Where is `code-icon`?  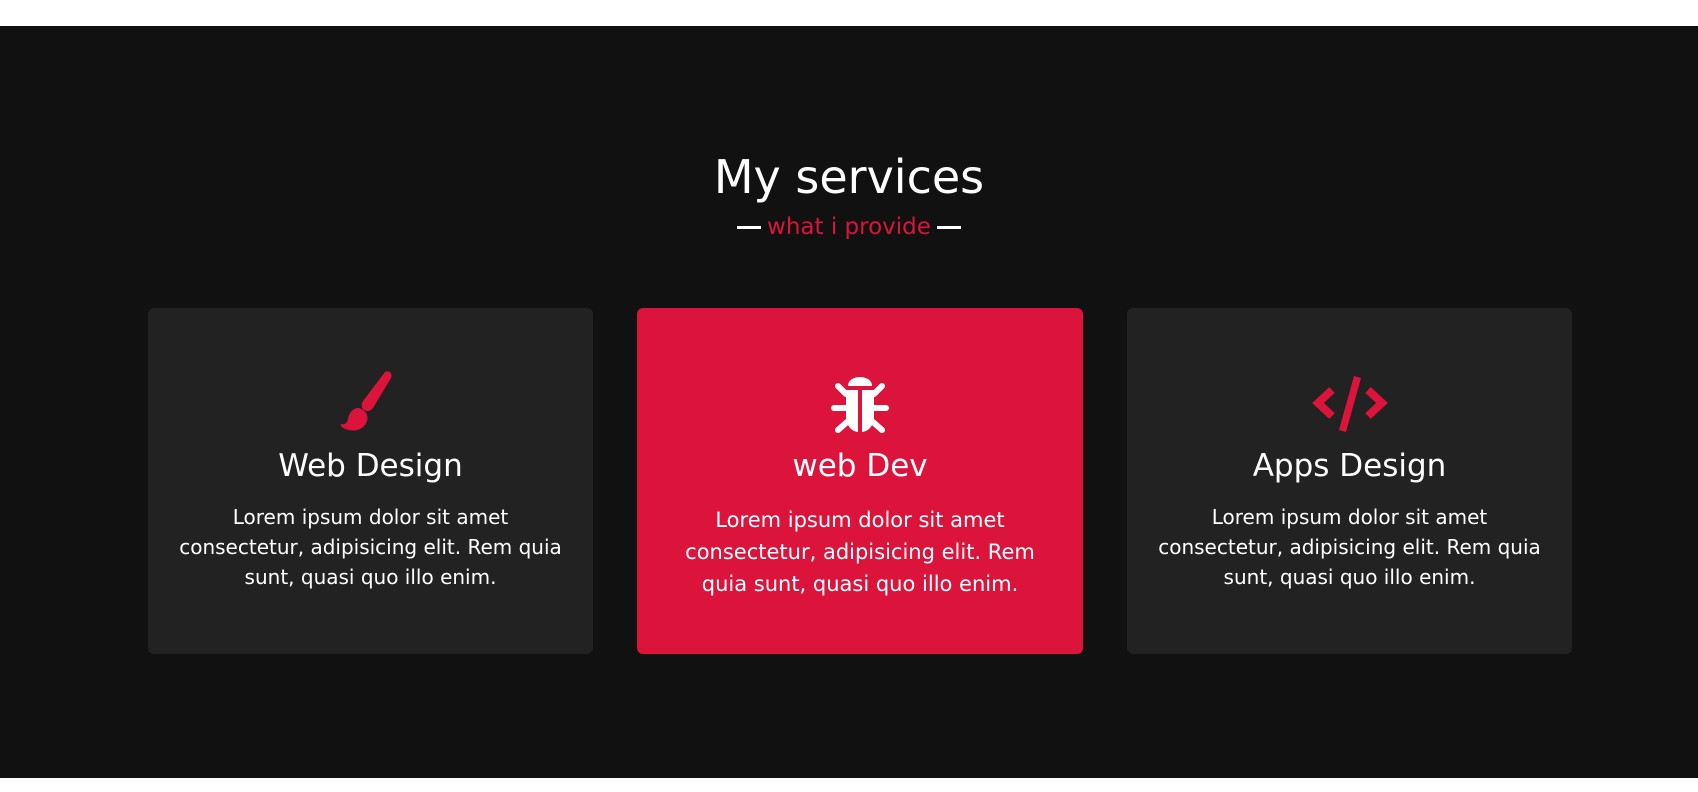
code-icon is located at coordinates (1350, 403).